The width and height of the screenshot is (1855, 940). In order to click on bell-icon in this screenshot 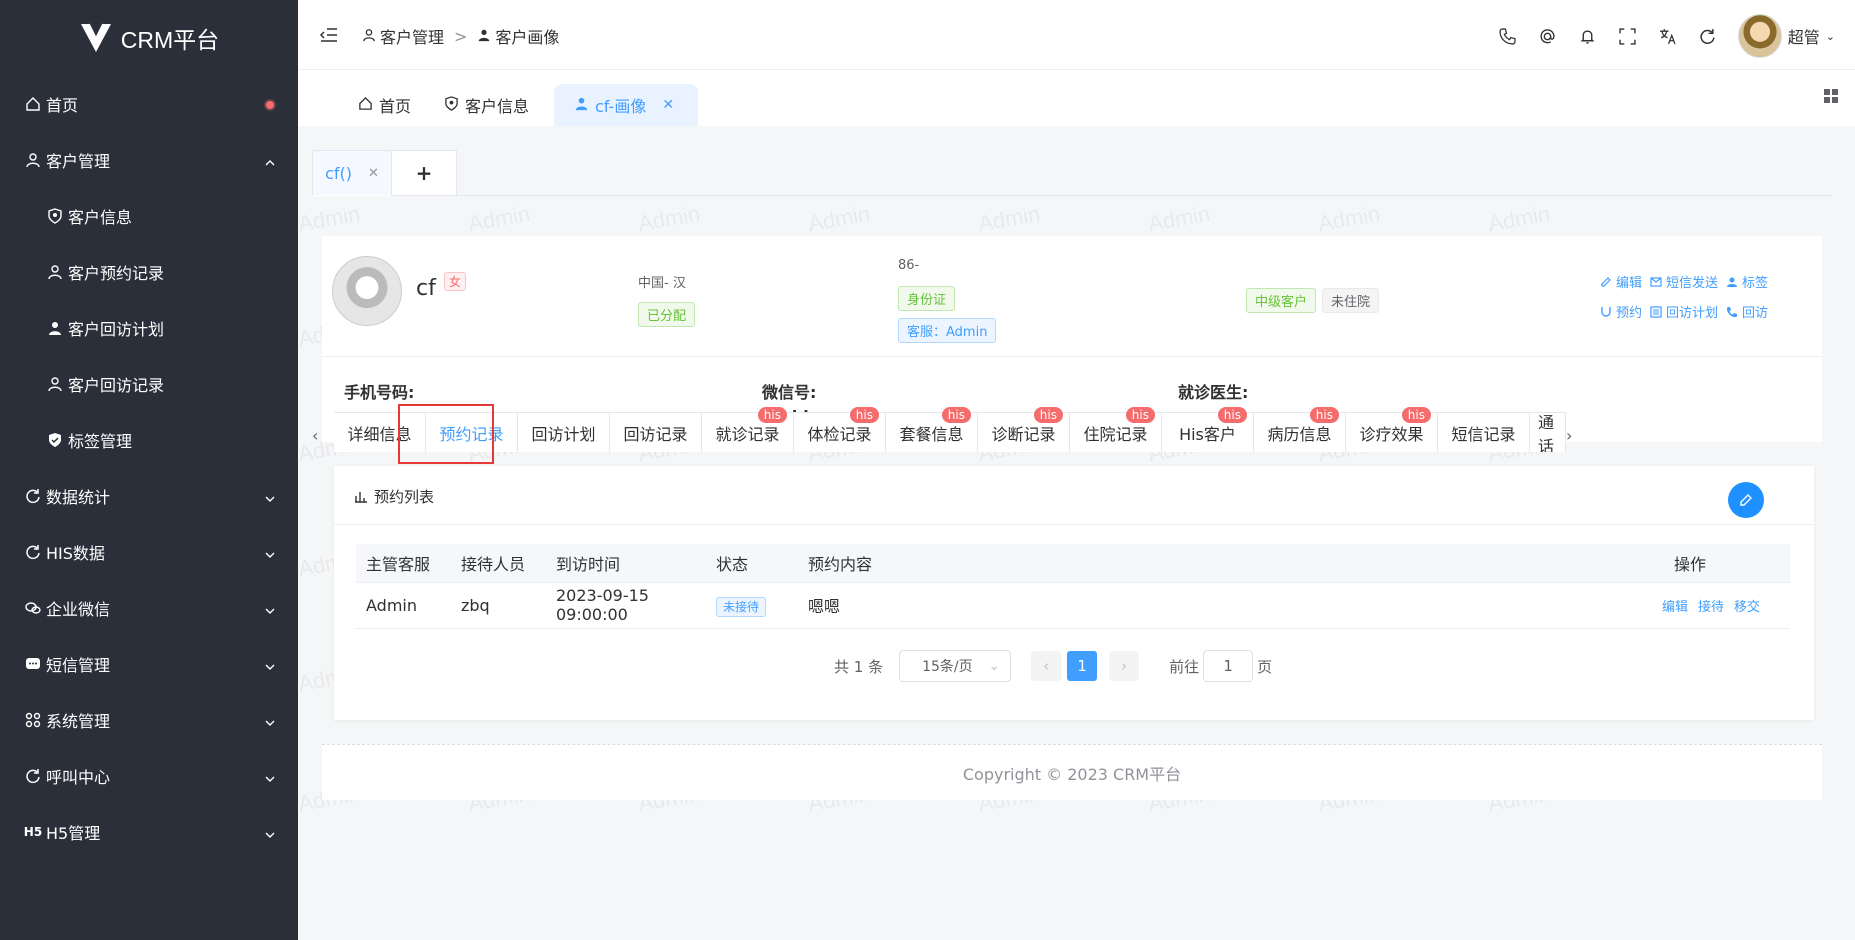, I will do `click(1588, 36)`.